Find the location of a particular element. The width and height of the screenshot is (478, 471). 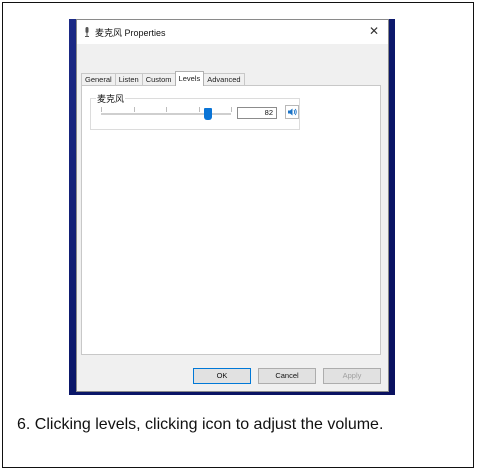

speaker-icon is located at coordinates (292, 112).